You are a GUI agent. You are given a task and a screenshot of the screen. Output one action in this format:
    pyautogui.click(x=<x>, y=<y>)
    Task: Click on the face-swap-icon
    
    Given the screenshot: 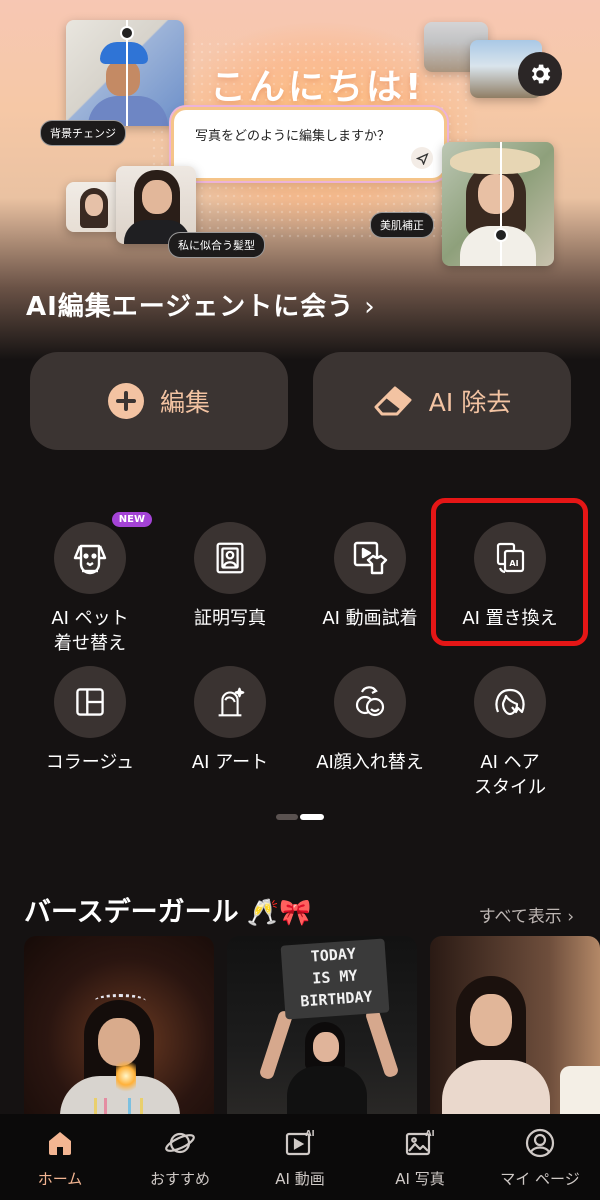 What is the action you would take?
    pyautogui.click(x=370, y=701)
    